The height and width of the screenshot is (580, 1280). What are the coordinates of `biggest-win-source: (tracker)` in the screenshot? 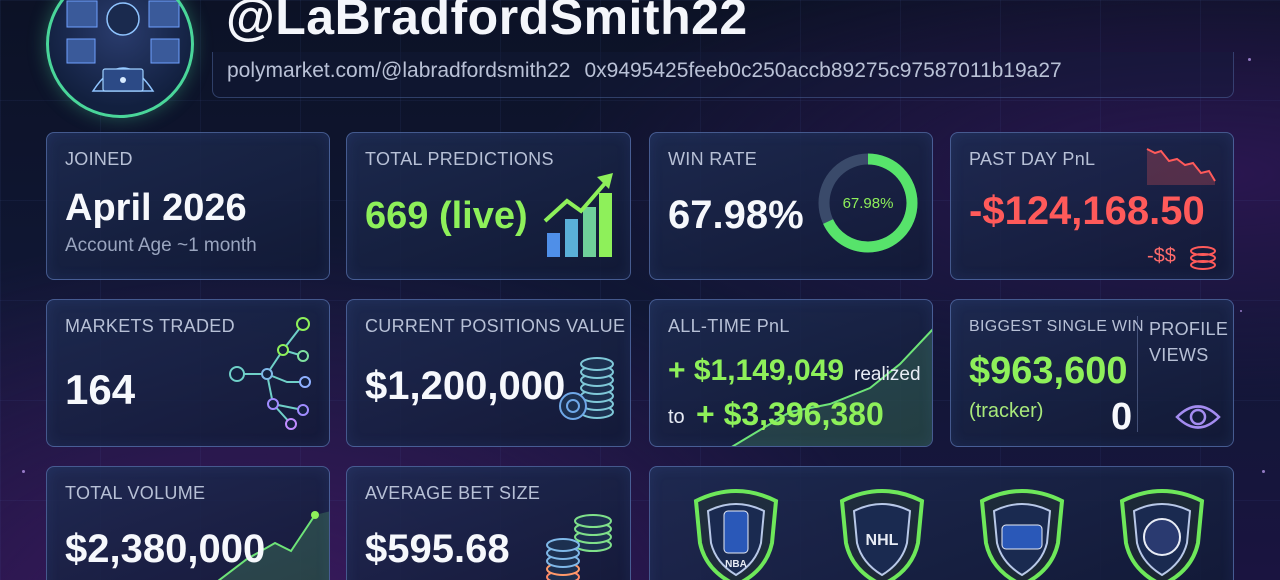 It's located at (1006, 411).